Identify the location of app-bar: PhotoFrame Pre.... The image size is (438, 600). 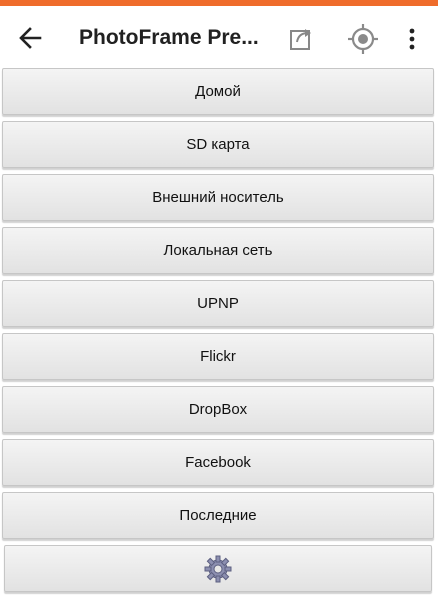
(219, 37).